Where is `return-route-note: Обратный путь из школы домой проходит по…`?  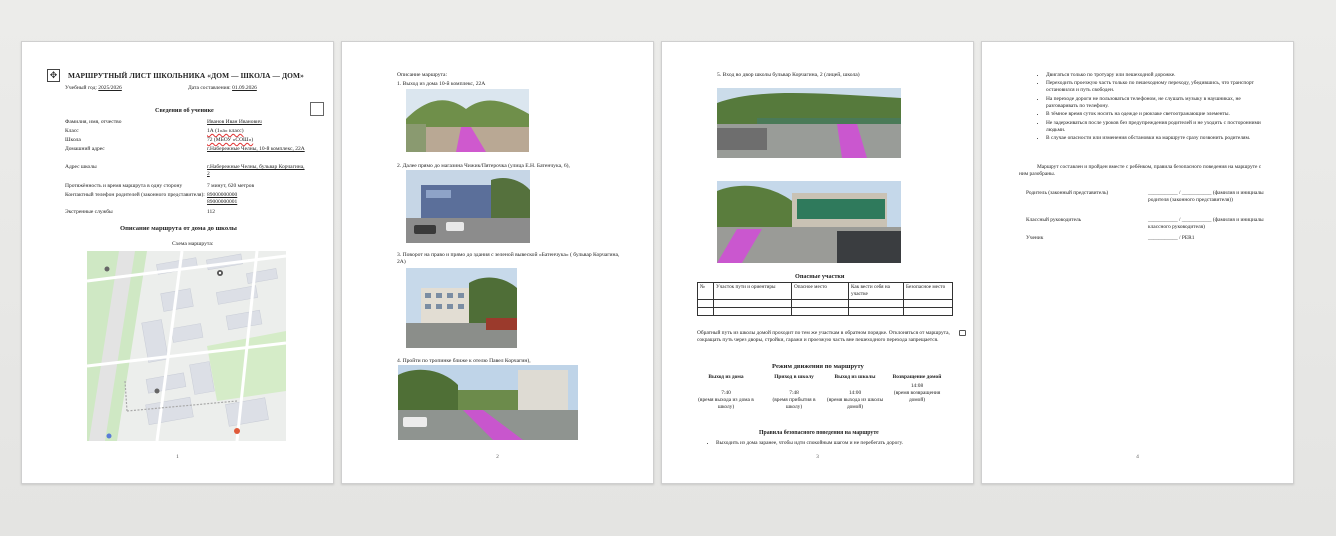
return-route-note: Обратный путь из школы домой проходит по… is located at coordinates (824, 337).